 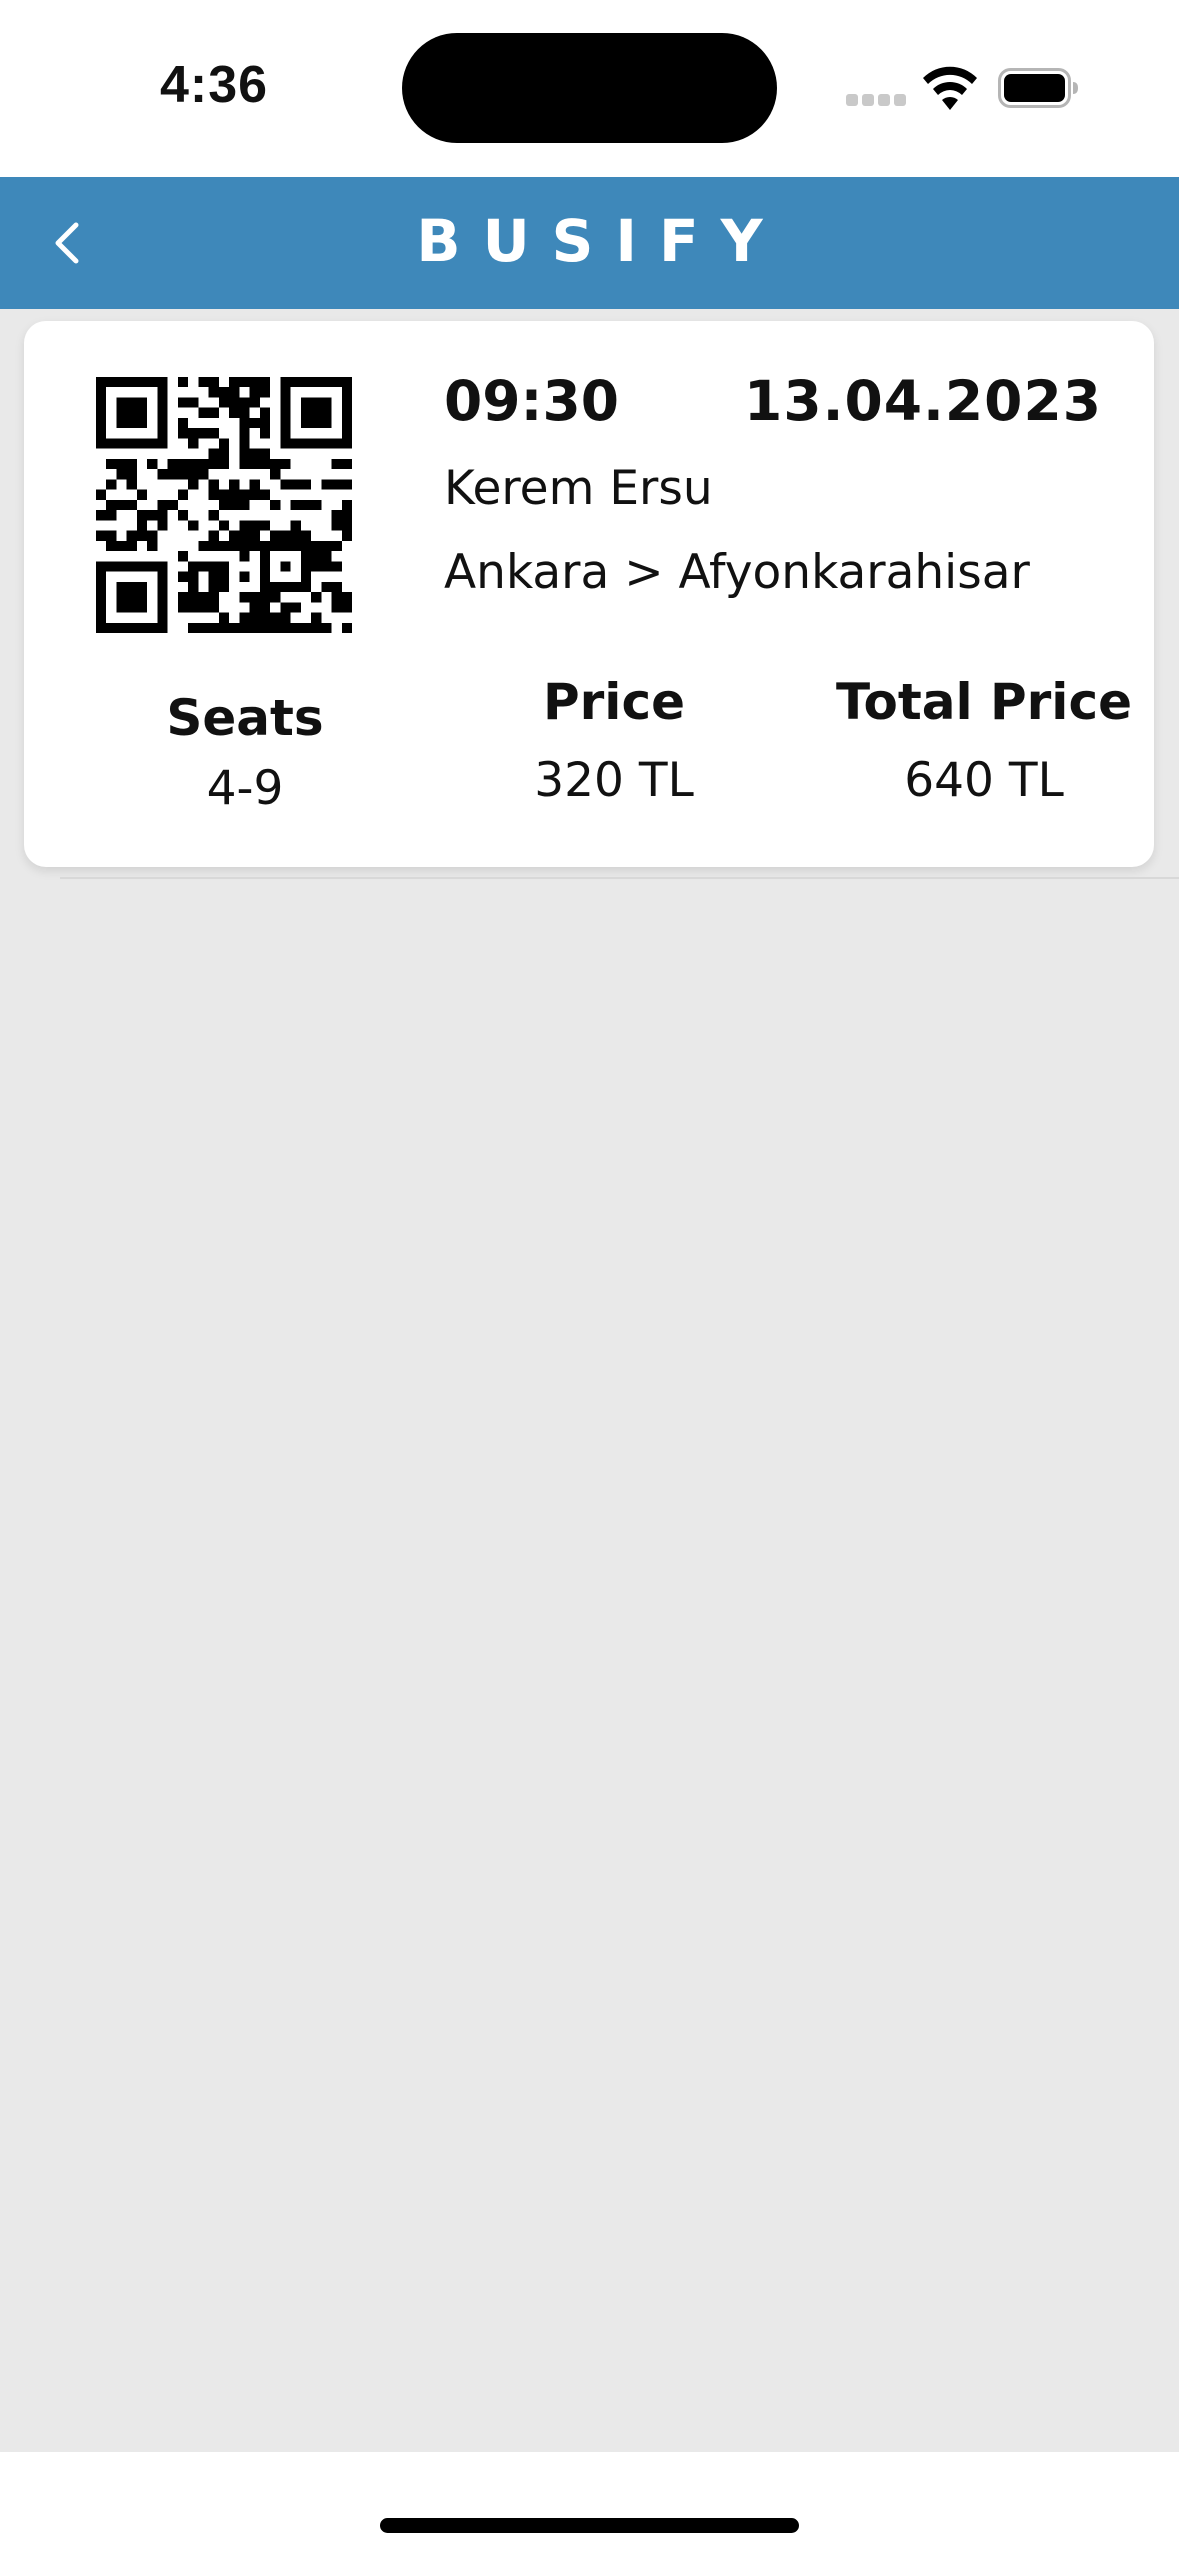 What do you see at coordinates (923, 401) in the screenshot?
I see `departure-date: 13.04.2023` at bounding box center [923, 401].